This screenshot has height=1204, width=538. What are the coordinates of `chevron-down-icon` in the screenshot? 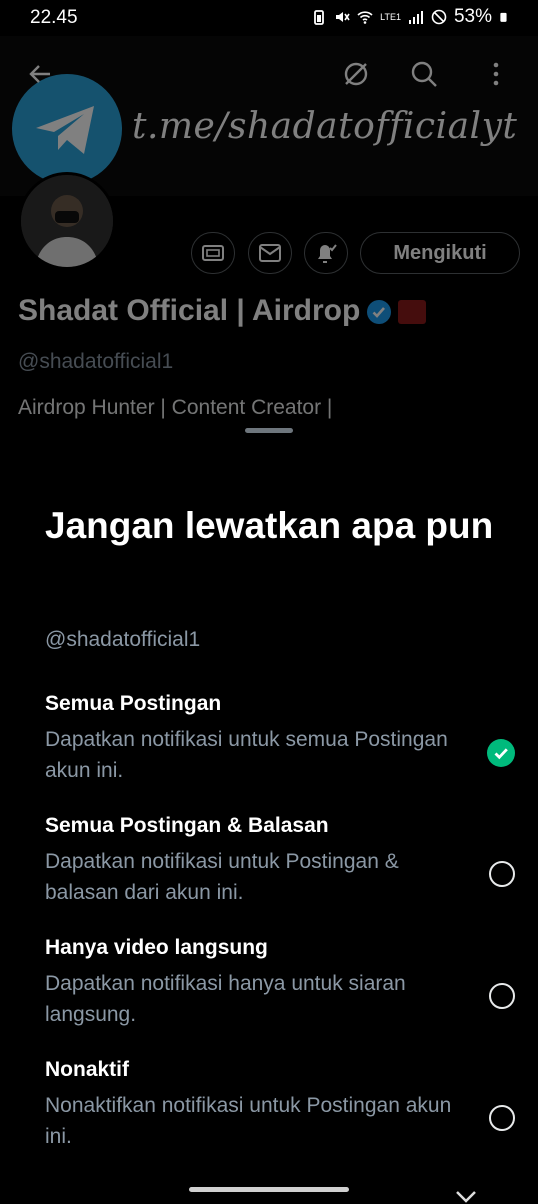 It's located at (466, 1197).